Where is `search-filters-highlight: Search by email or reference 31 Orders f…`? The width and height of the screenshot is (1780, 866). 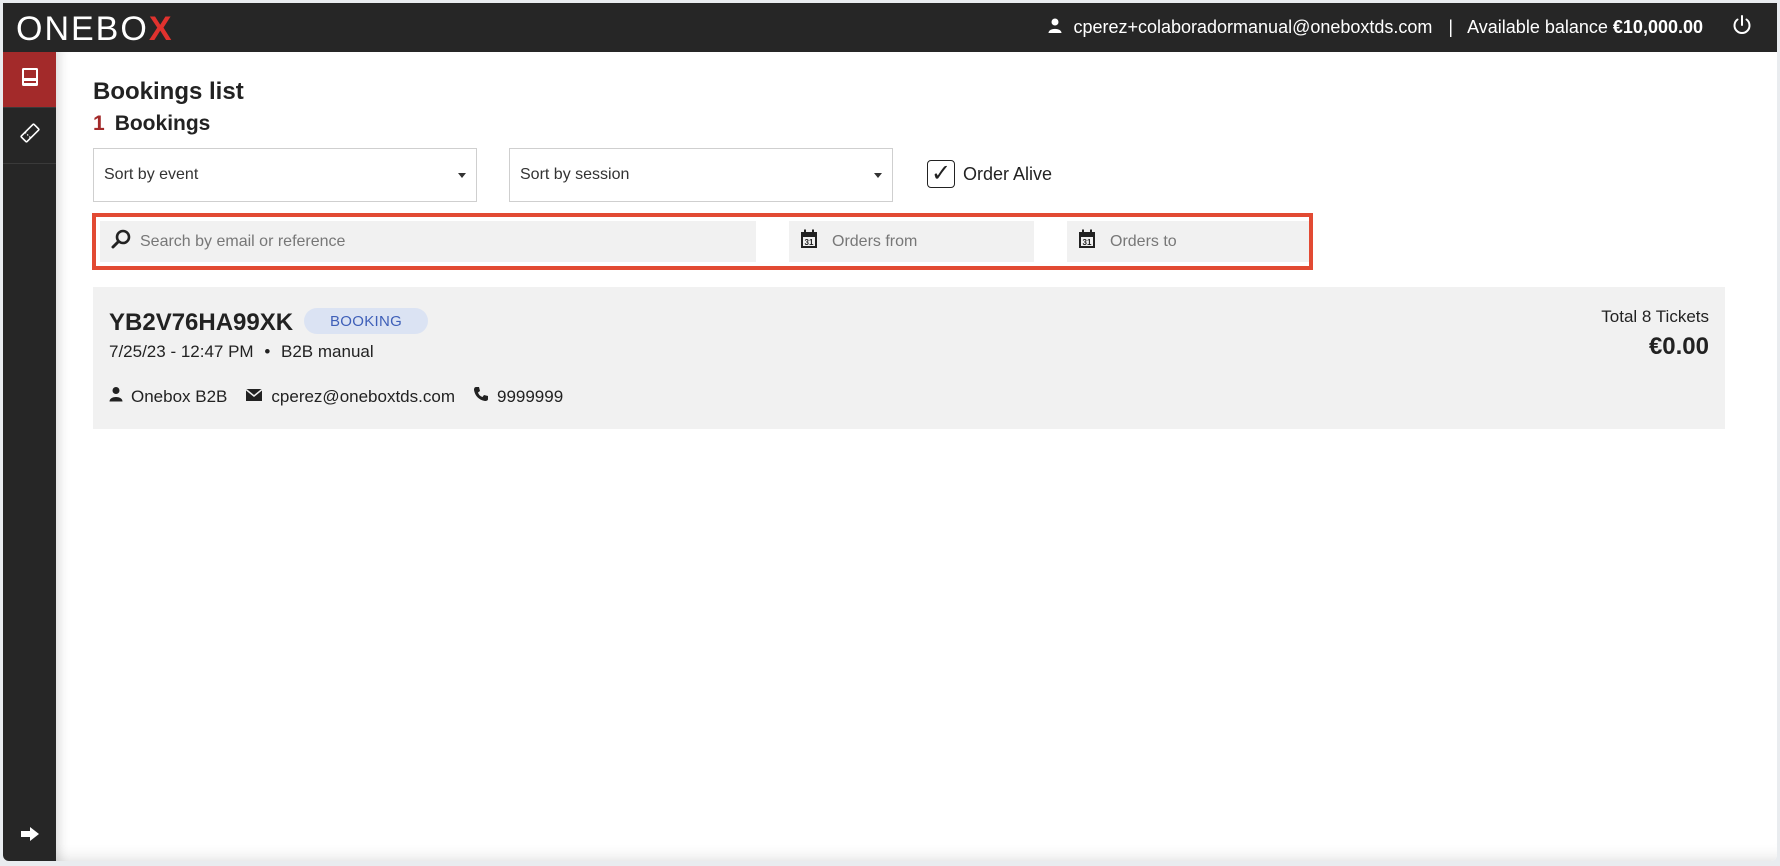 search-filters-highlight: Search by email or reference 31 Orders f… is located at coordinates (702, 241).